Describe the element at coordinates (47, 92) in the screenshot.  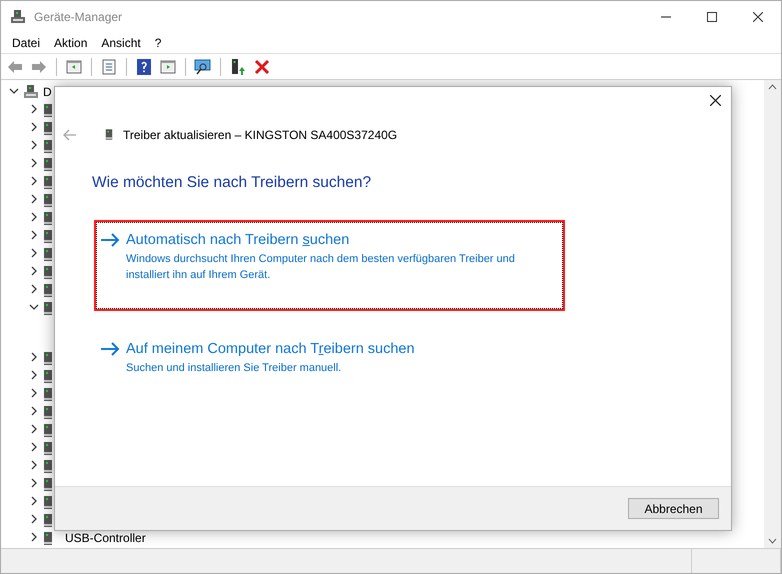
I see `tree-item-label: D` at that location.